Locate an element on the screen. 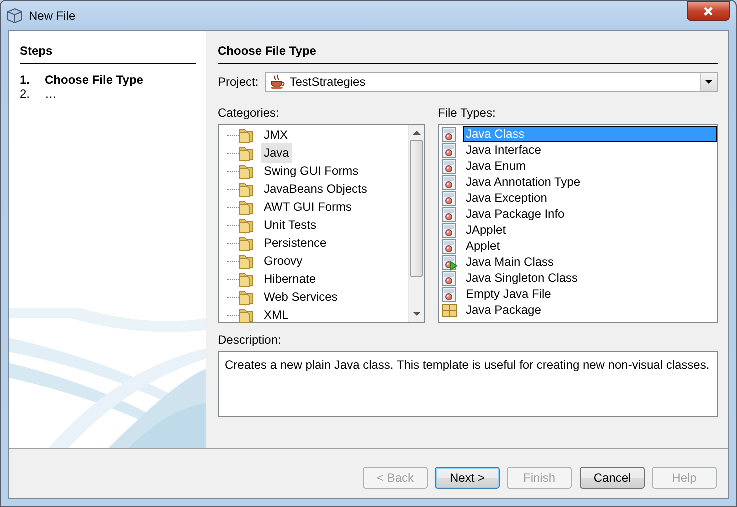  close-icon is located at coordinates (708, 11).